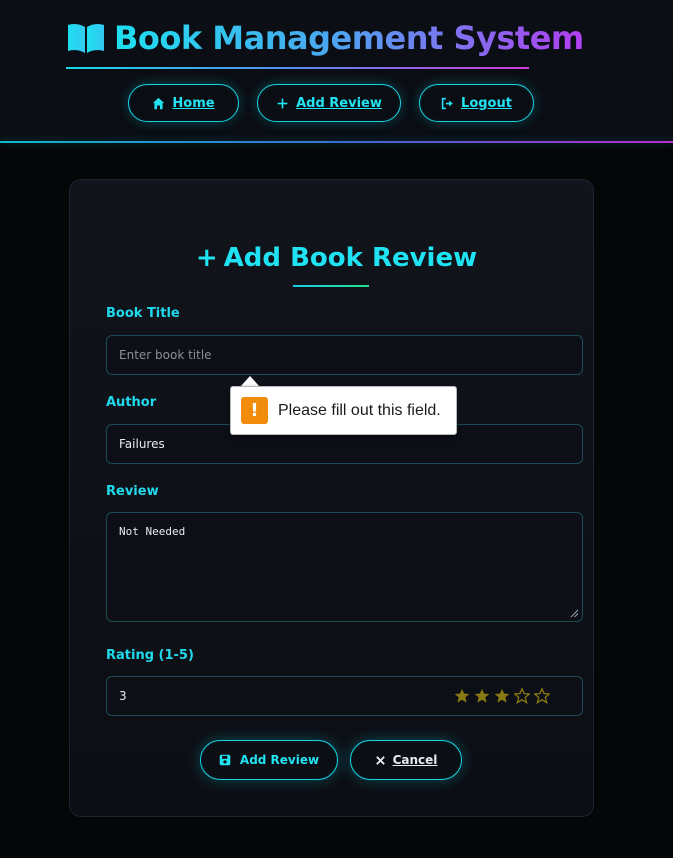 Image resolution: width=673 pixels, height=858 pixels. What do you see at coordinates (225, 760) in the screenshot?
I see `save-icon` at bounding box center [225, 760].